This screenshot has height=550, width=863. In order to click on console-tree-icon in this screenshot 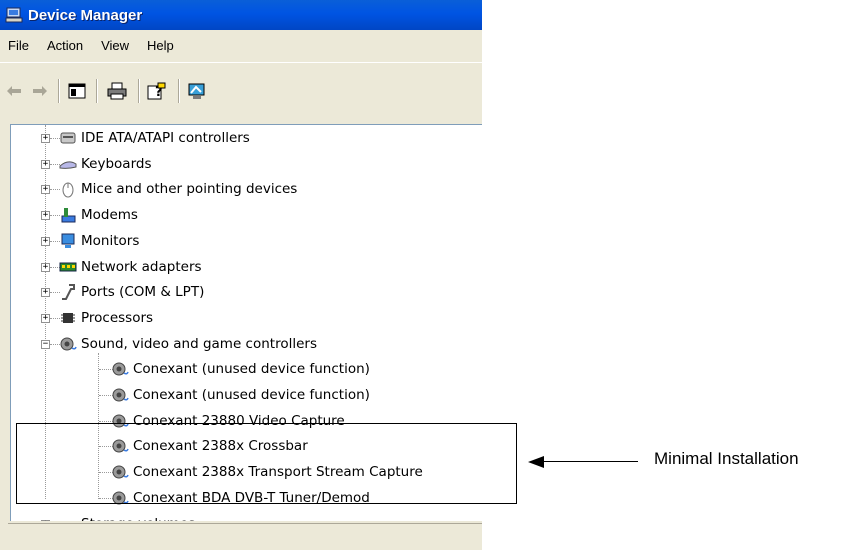, I will do `click(77, 91)`.